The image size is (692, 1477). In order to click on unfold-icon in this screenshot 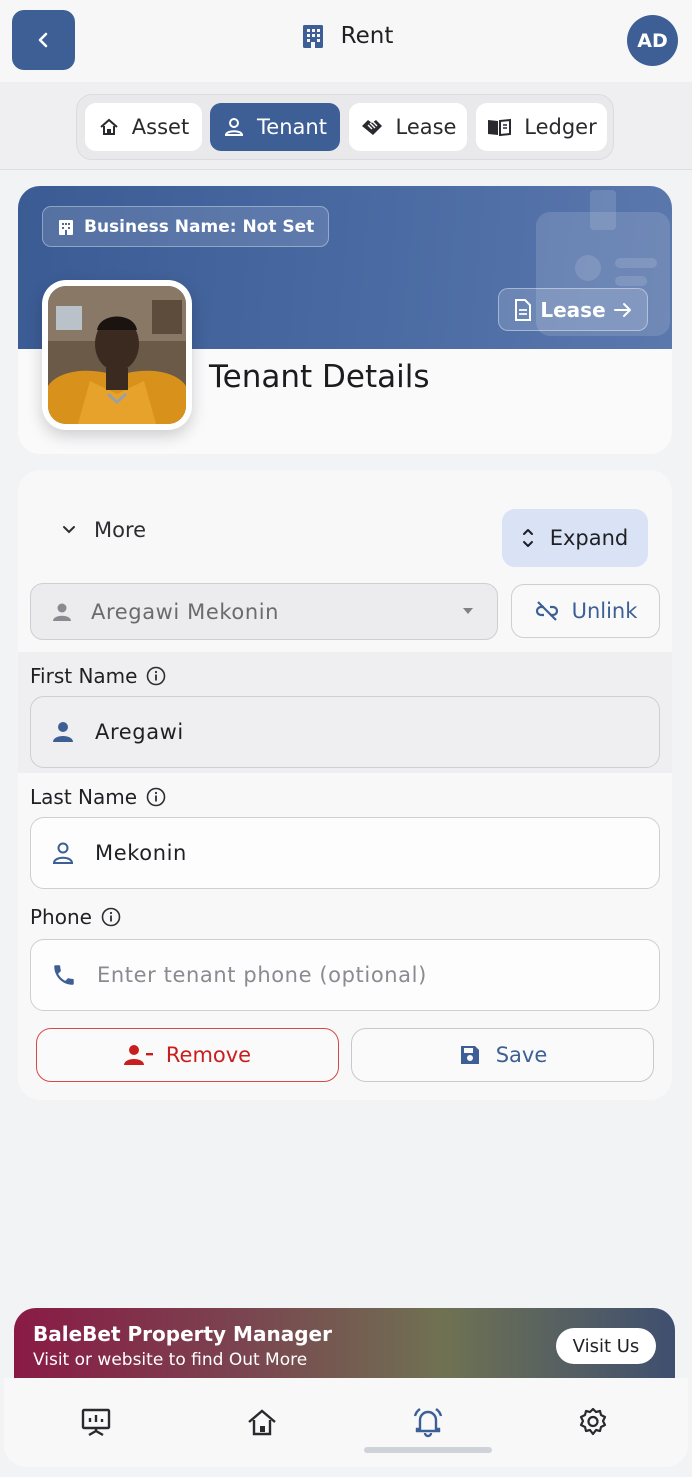, I will do `click(527, 538)`.